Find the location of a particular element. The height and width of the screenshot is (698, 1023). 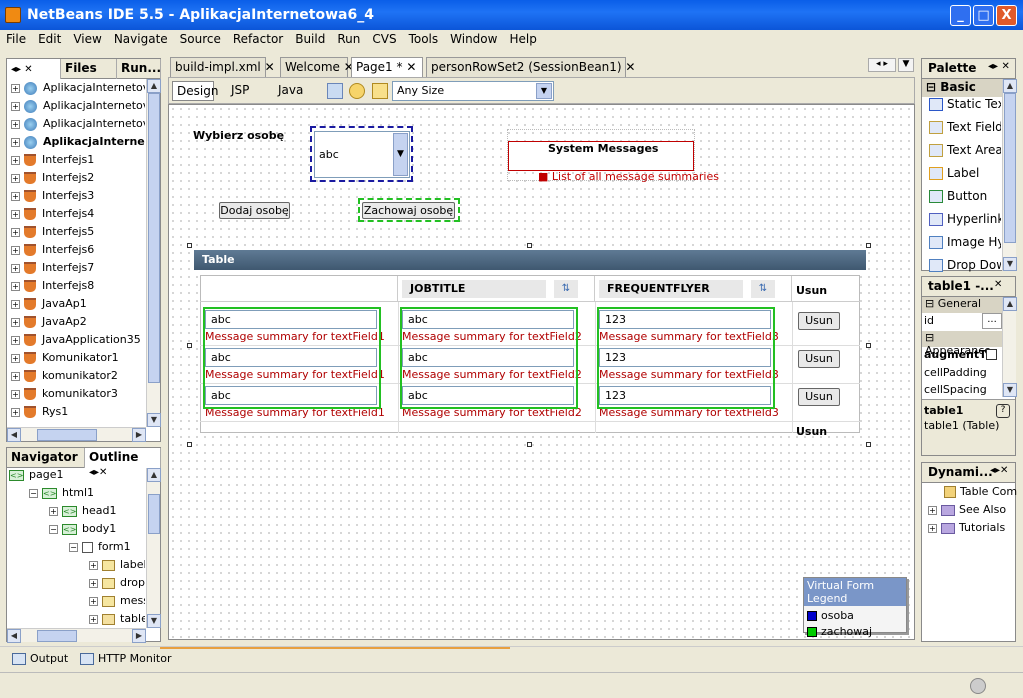

projects-hscrollbar: ◀ ▶ is located at coordinates (76, 434).